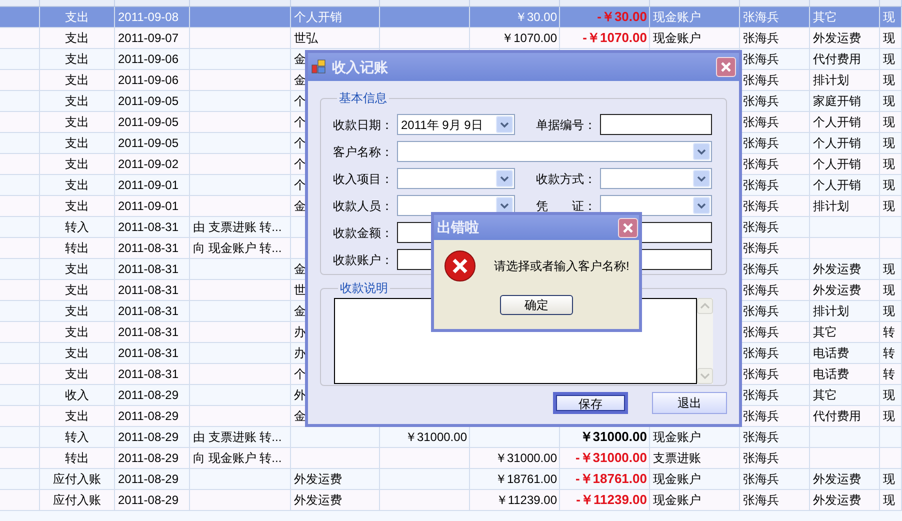  I want to click on error-message: 请选择或者输入客户名称!, so click(562, 266).